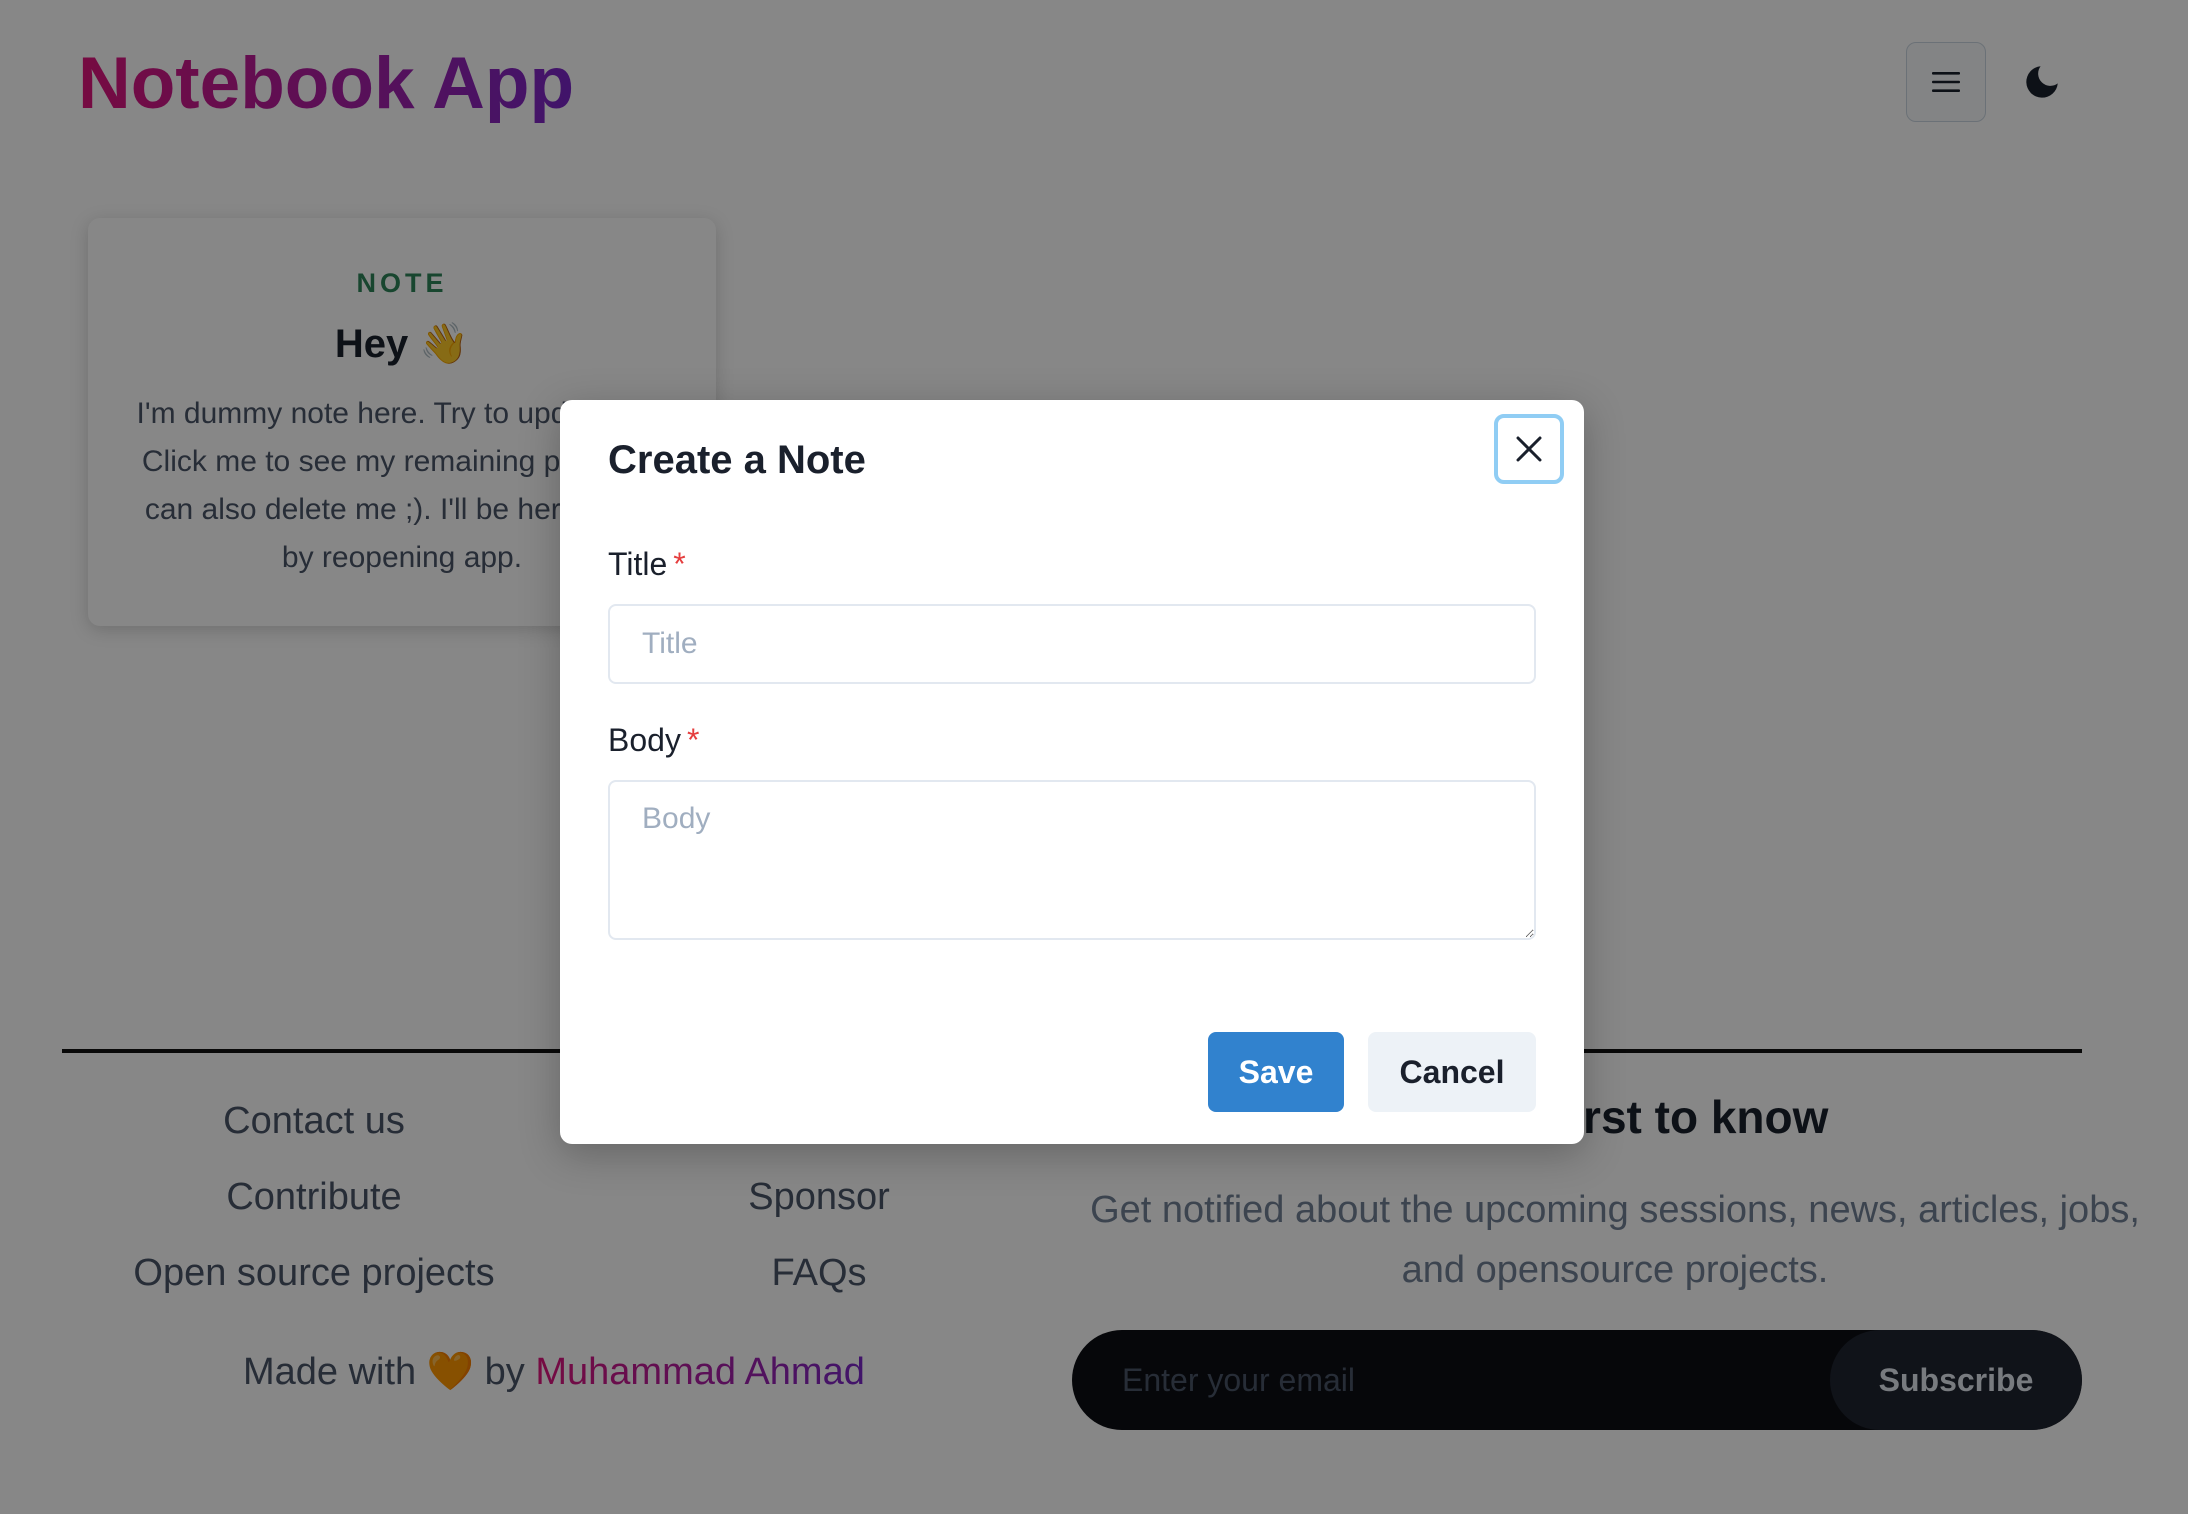  I want to click on body-label-text: Body, so click(644, 740).